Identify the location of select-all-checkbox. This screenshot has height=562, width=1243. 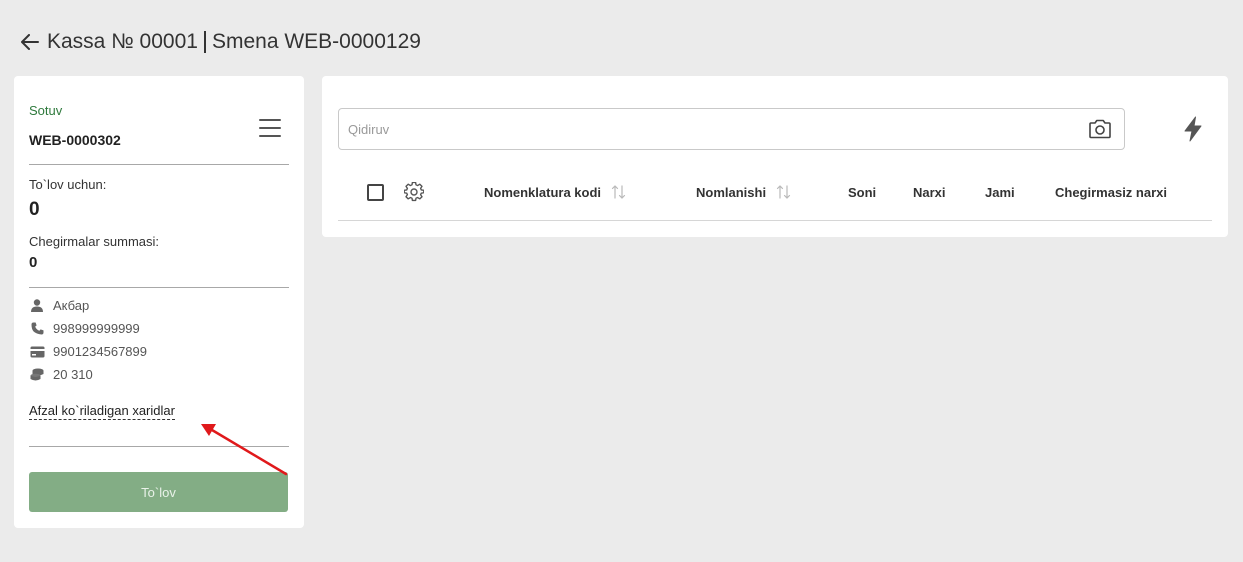
(375, 192).